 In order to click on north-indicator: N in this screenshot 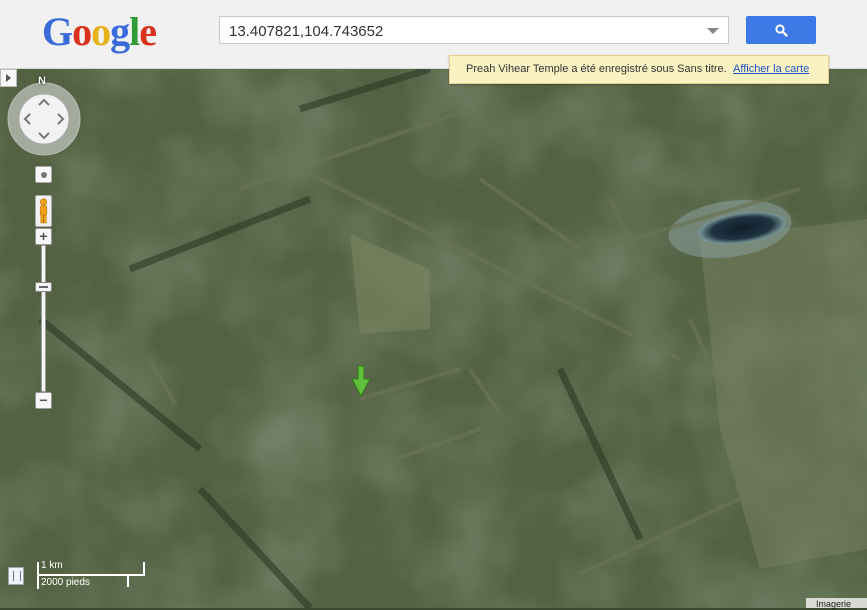, I will do `click(42, 81)`.